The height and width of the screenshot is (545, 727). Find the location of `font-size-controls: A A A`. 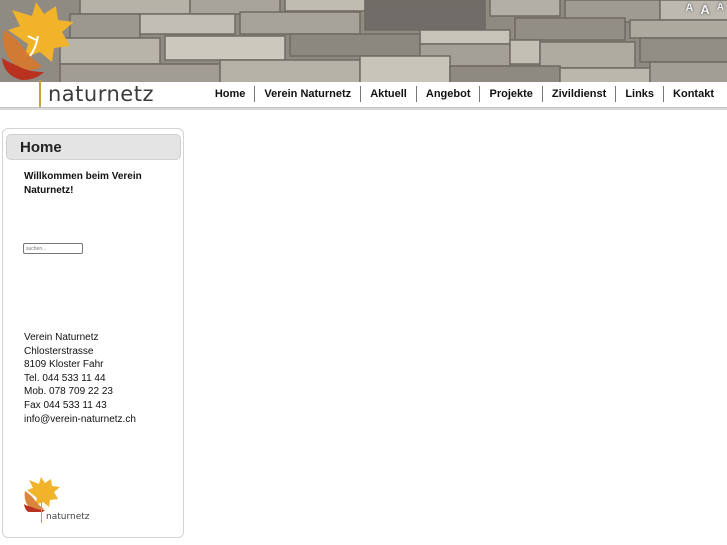

font-size-controls: A A A is located at coordinates (706, 9).